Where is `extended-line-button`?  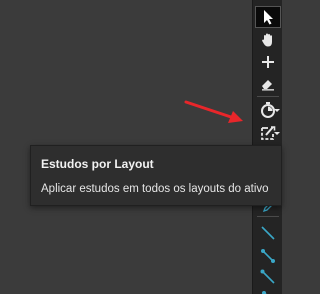 extended-line-button is located at coordinates (268, 289).